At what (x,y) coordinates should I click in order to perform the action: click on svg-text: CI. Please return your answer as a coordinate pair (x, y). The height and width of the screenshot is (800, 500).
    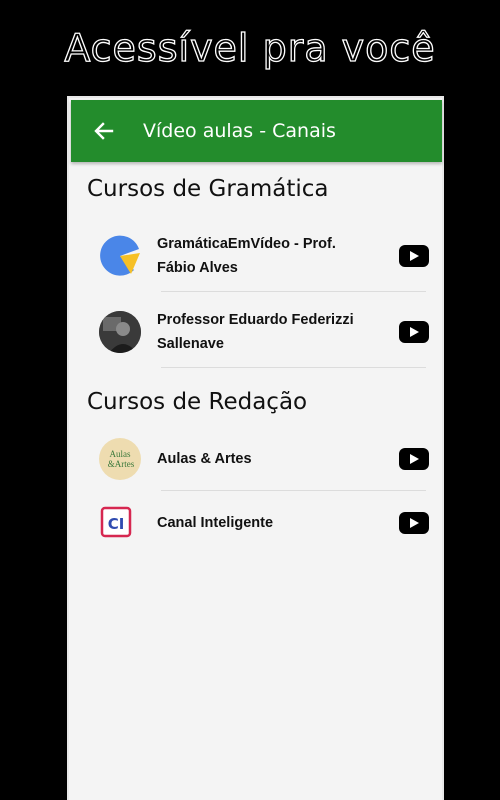
    Looking at the image, I should click on (116, 524).